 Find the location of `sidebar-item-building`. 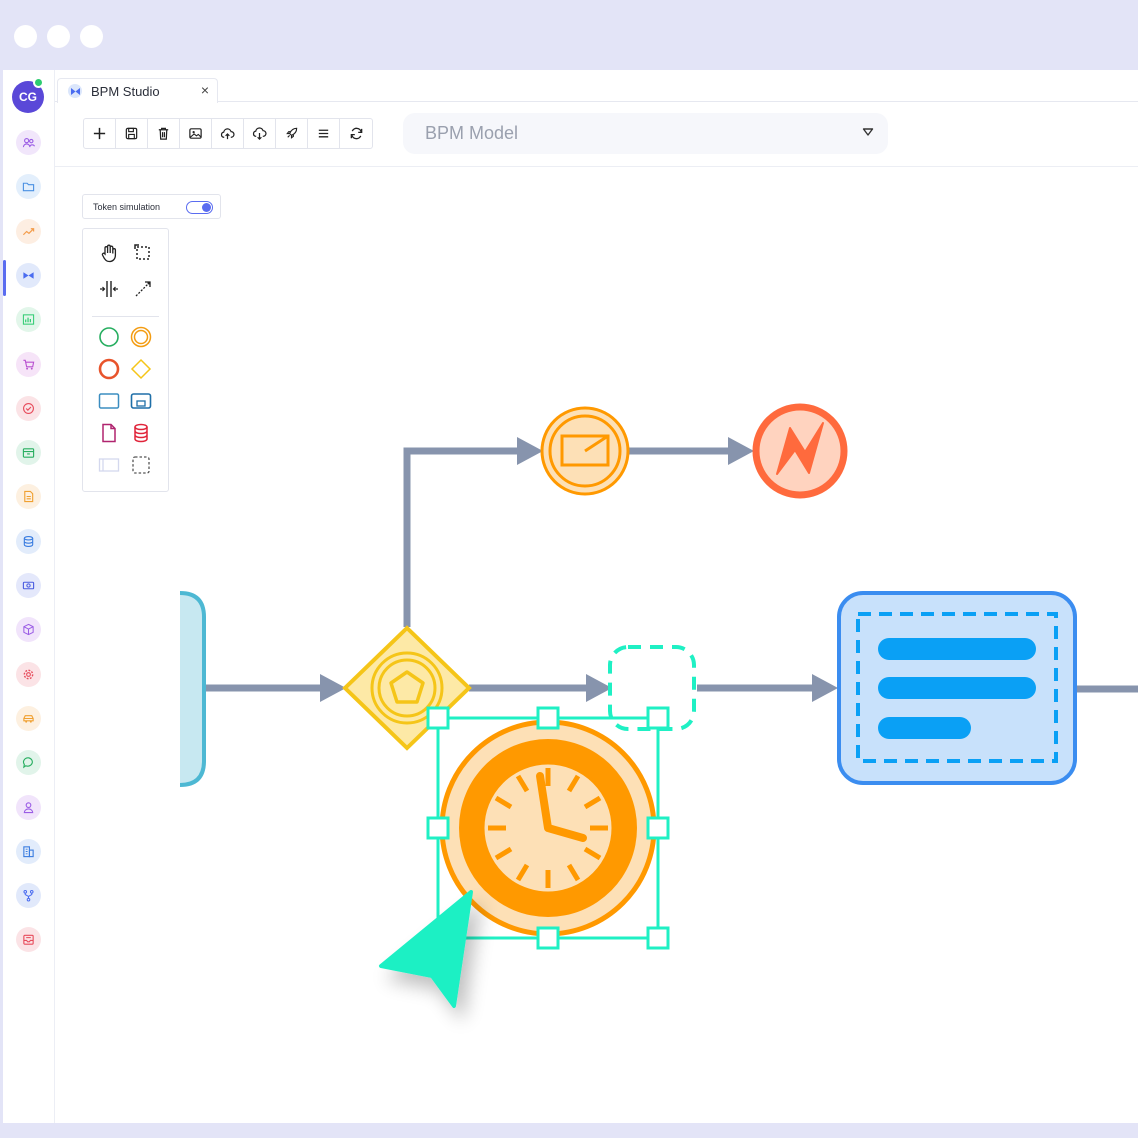

sidebar-item-building is located at coordinates (28, 851).